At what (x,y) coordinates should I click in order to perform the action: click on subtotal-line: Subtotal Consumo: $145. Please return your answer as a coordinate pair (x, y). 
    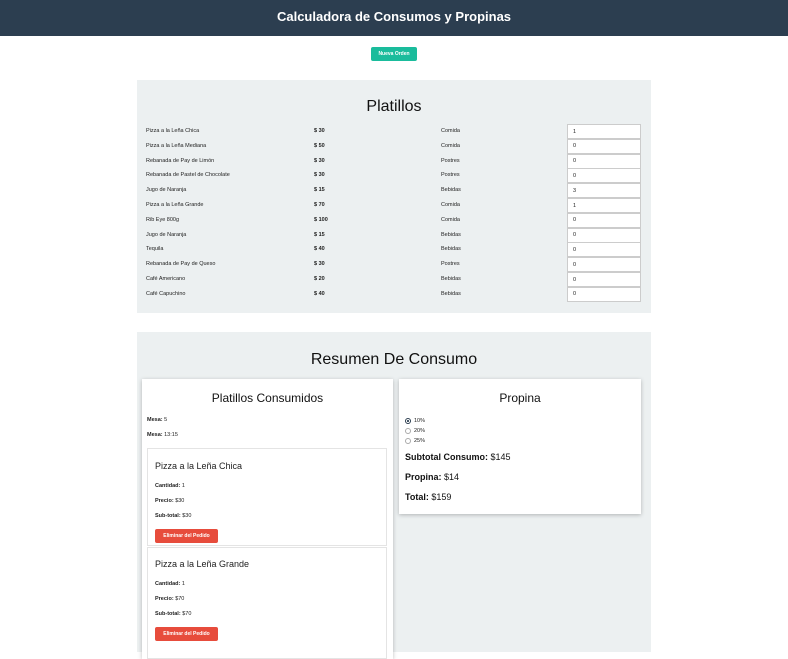
    Looking at the image, I should click on (458, 457).